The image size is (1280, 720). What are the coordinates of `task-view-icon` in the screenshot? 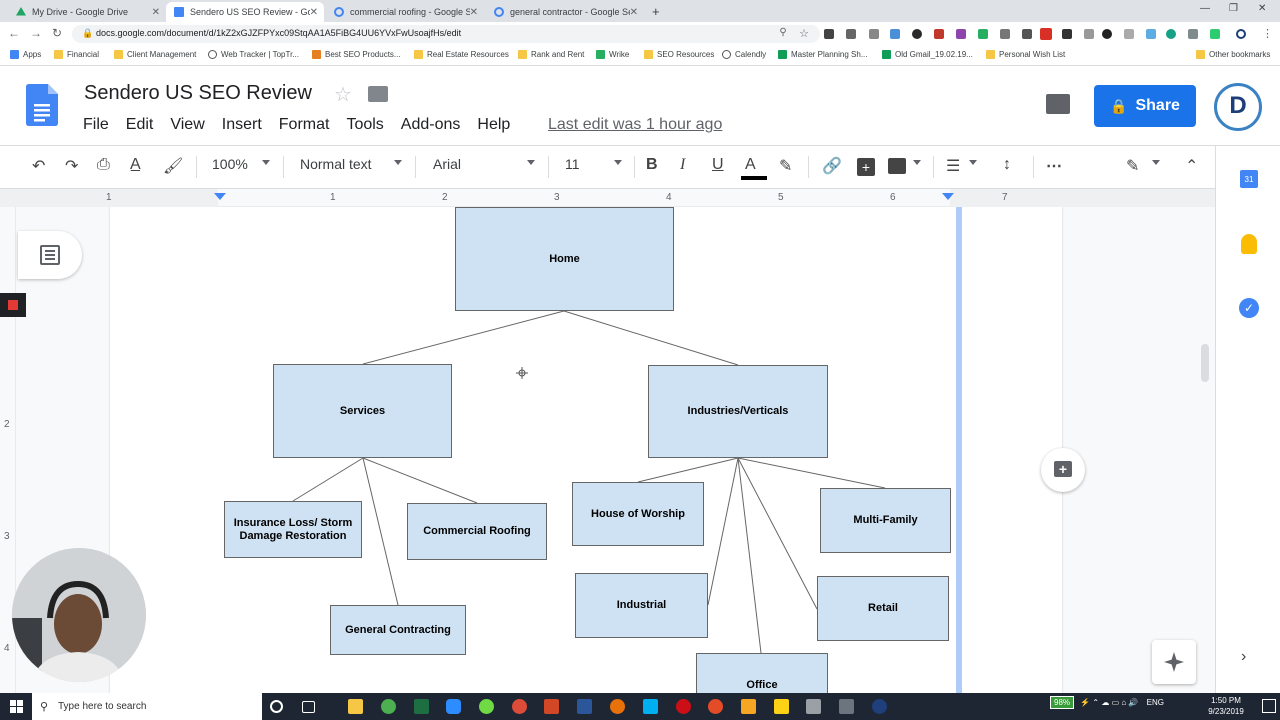 It's located at (308, 707).